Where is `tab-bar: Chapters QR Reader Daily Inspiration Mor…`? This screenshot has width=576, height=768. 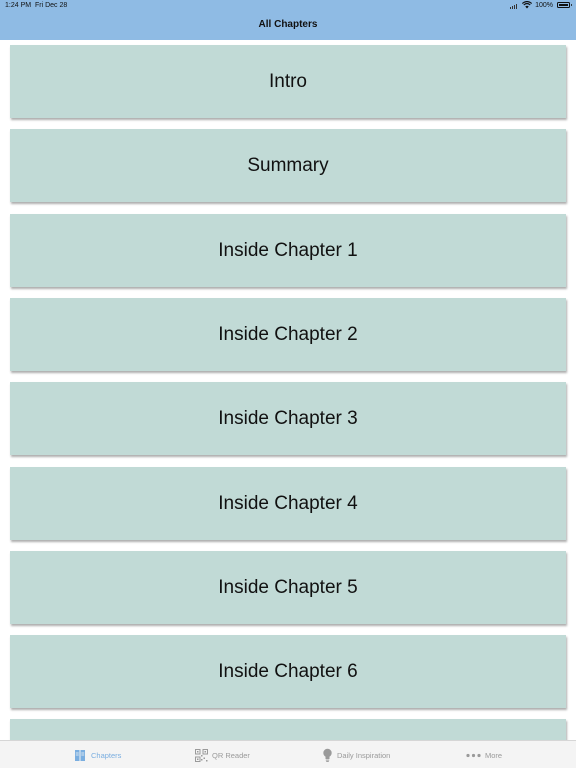
tab-bar: Chapters QR Reader Daily Inspiration Mor… is located at coordinates (288, 754).